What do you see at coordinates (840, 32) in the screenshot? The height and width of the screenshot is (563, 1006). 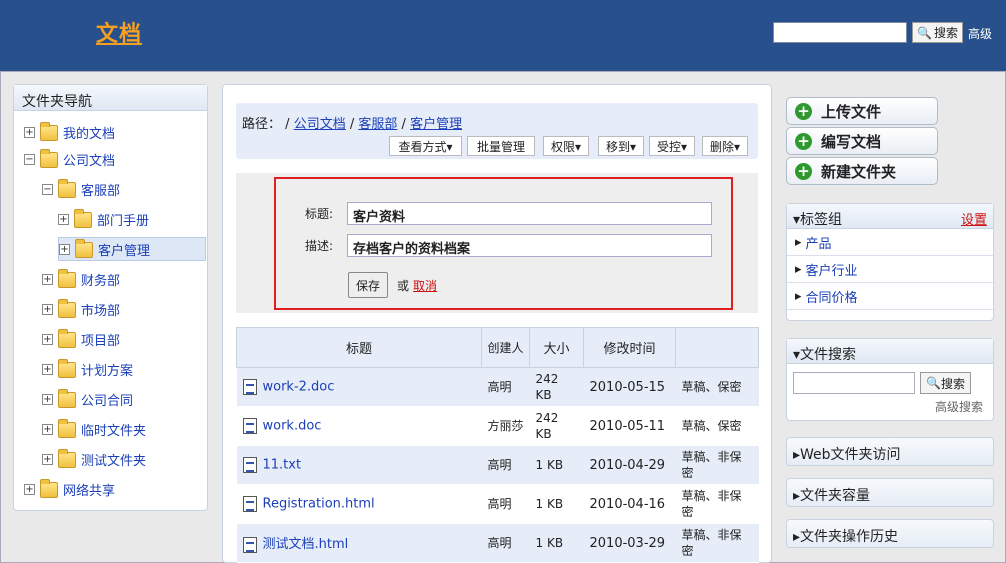 I see `header-search-input` at bounding box center [840, 32].